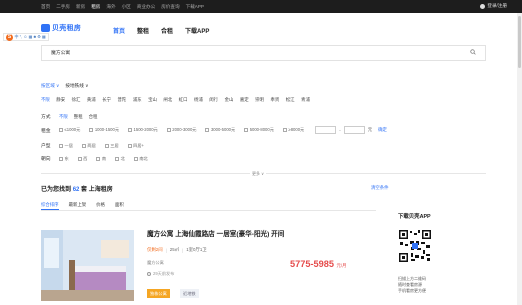 The image size is (522, 305). What do you see at coordinates (30, 37) in the screenshot?
I see `ime-tool-icons: 中 °, ☺ ▦ ♣ ⚙ ▦` at bounding box center [30, 37].